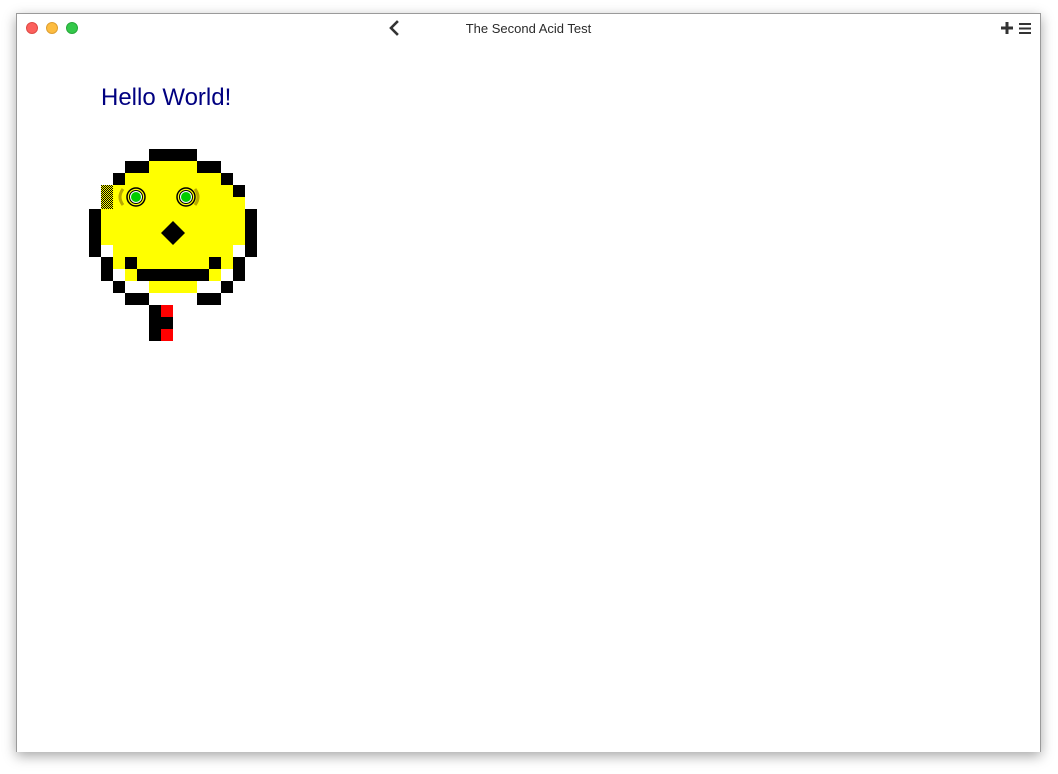  I want to click on smiley-face-image, so click(173, 245).